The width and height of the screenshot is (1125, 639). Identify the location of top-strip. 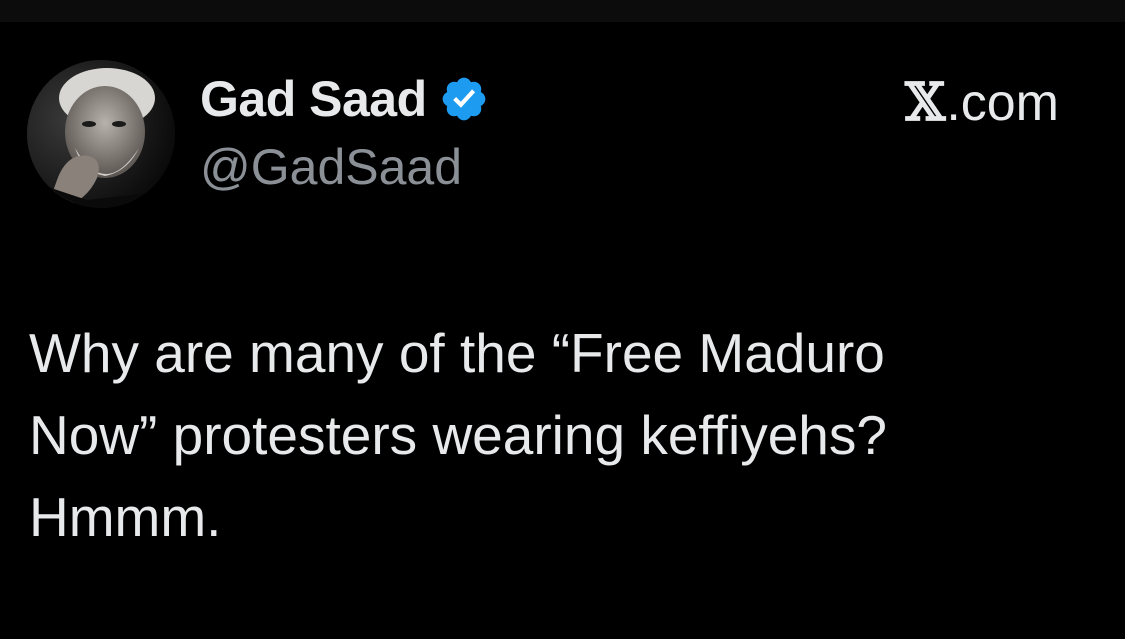
(562, 11).